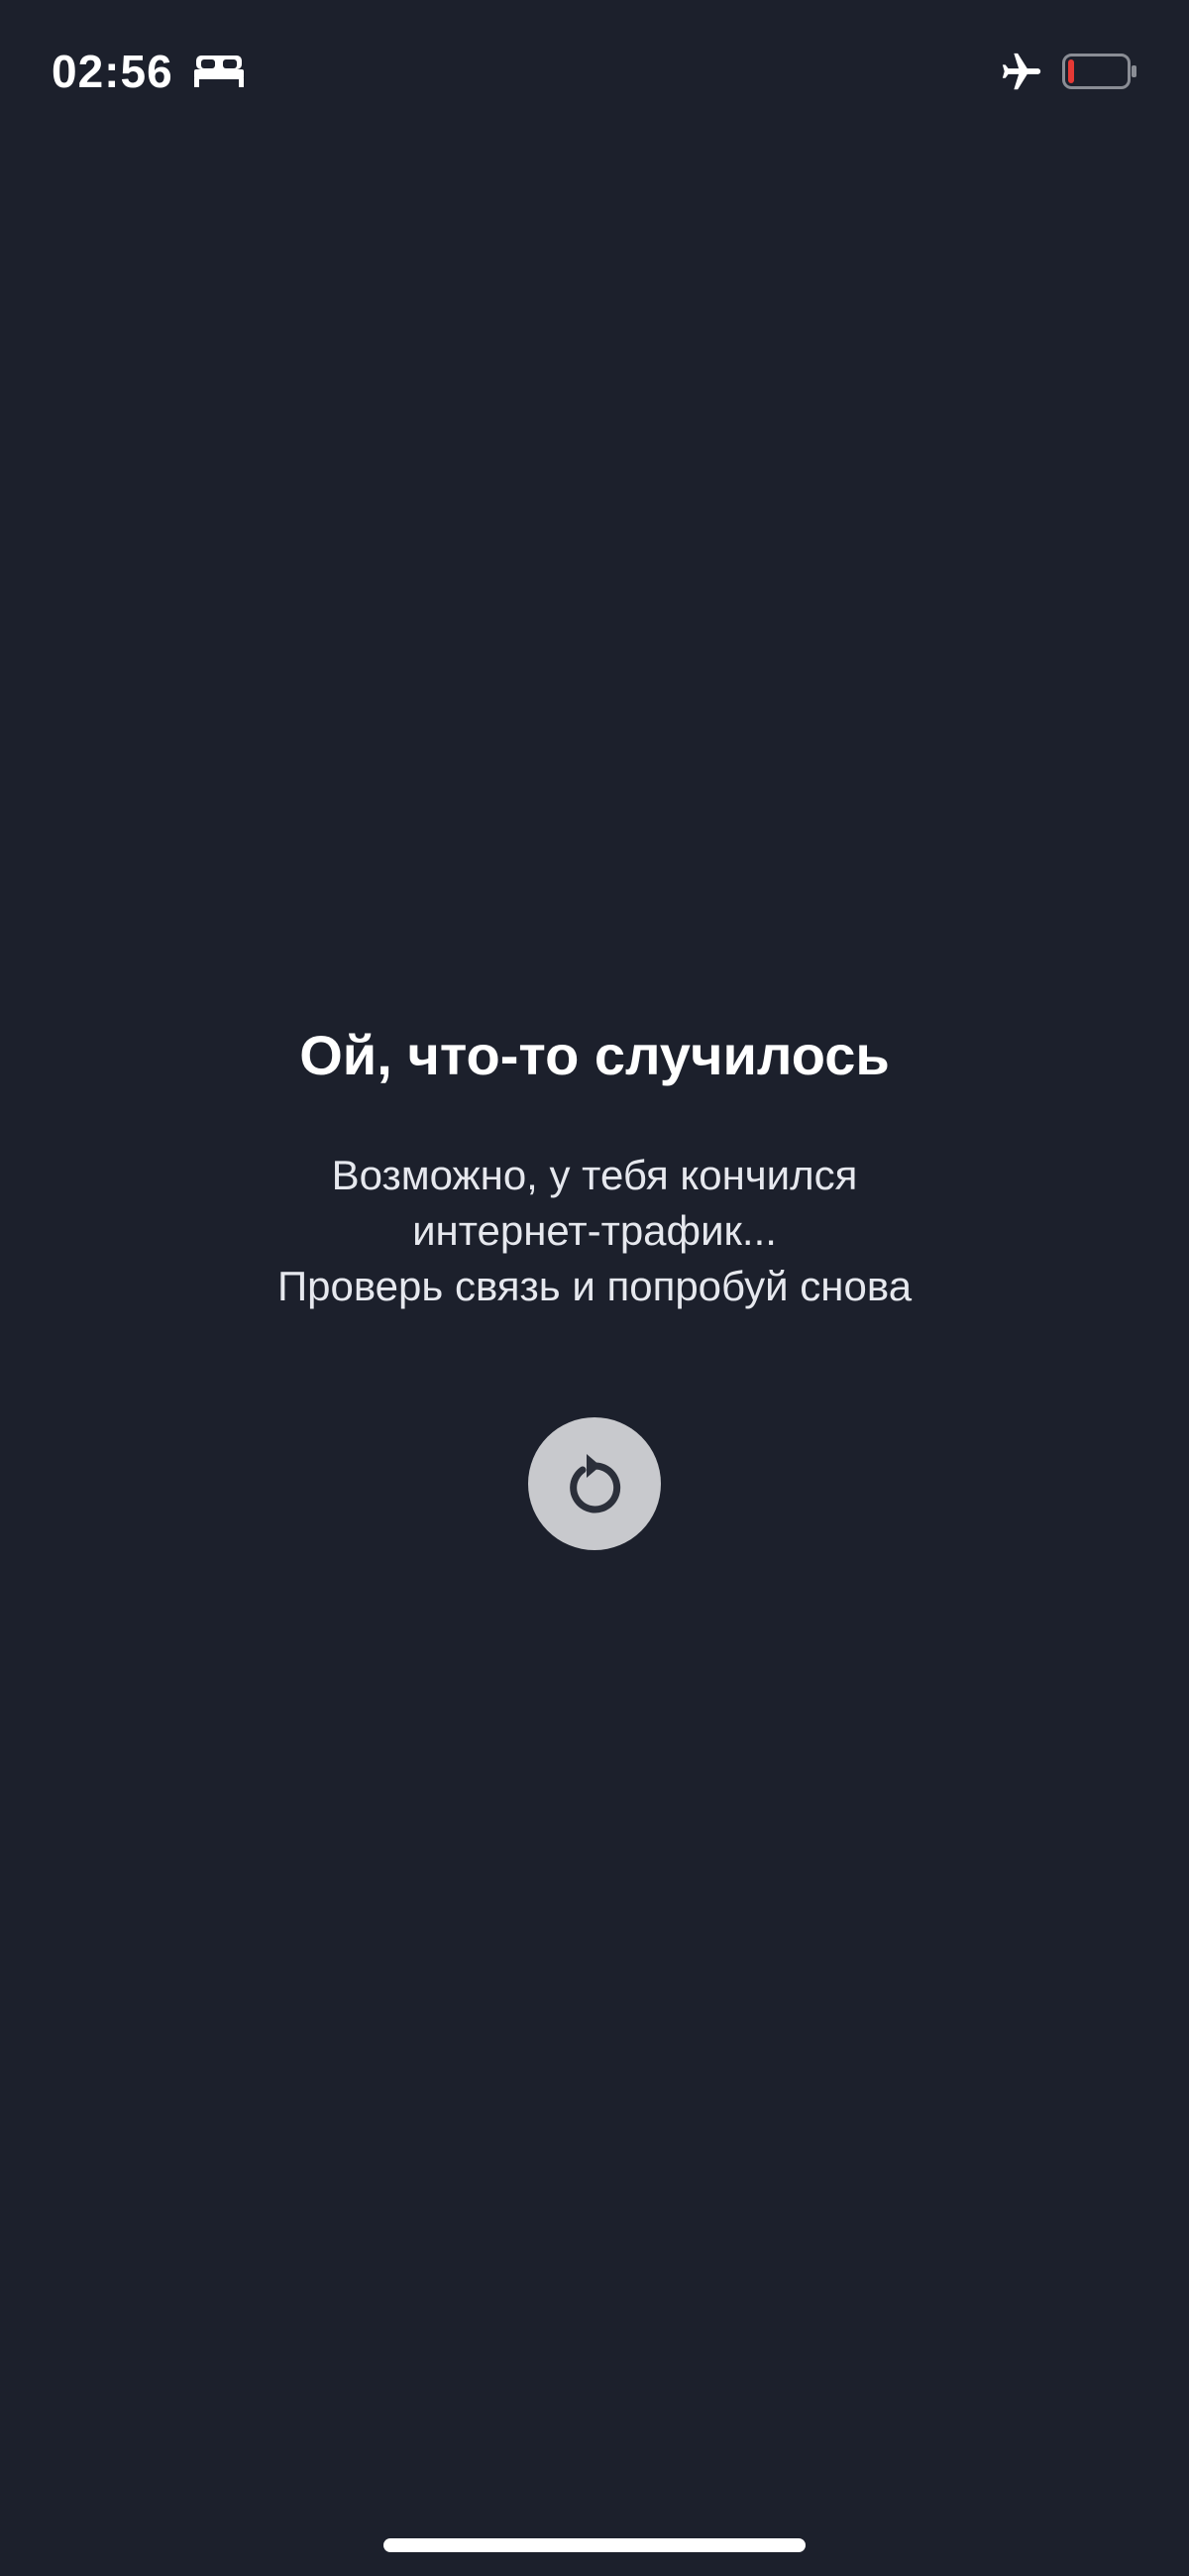 The image size is (1189, 2576). What do you see at coordinates (113, 71) in the screenshot?
I see `status-time: 02:56` at bounding box center [113, 71].